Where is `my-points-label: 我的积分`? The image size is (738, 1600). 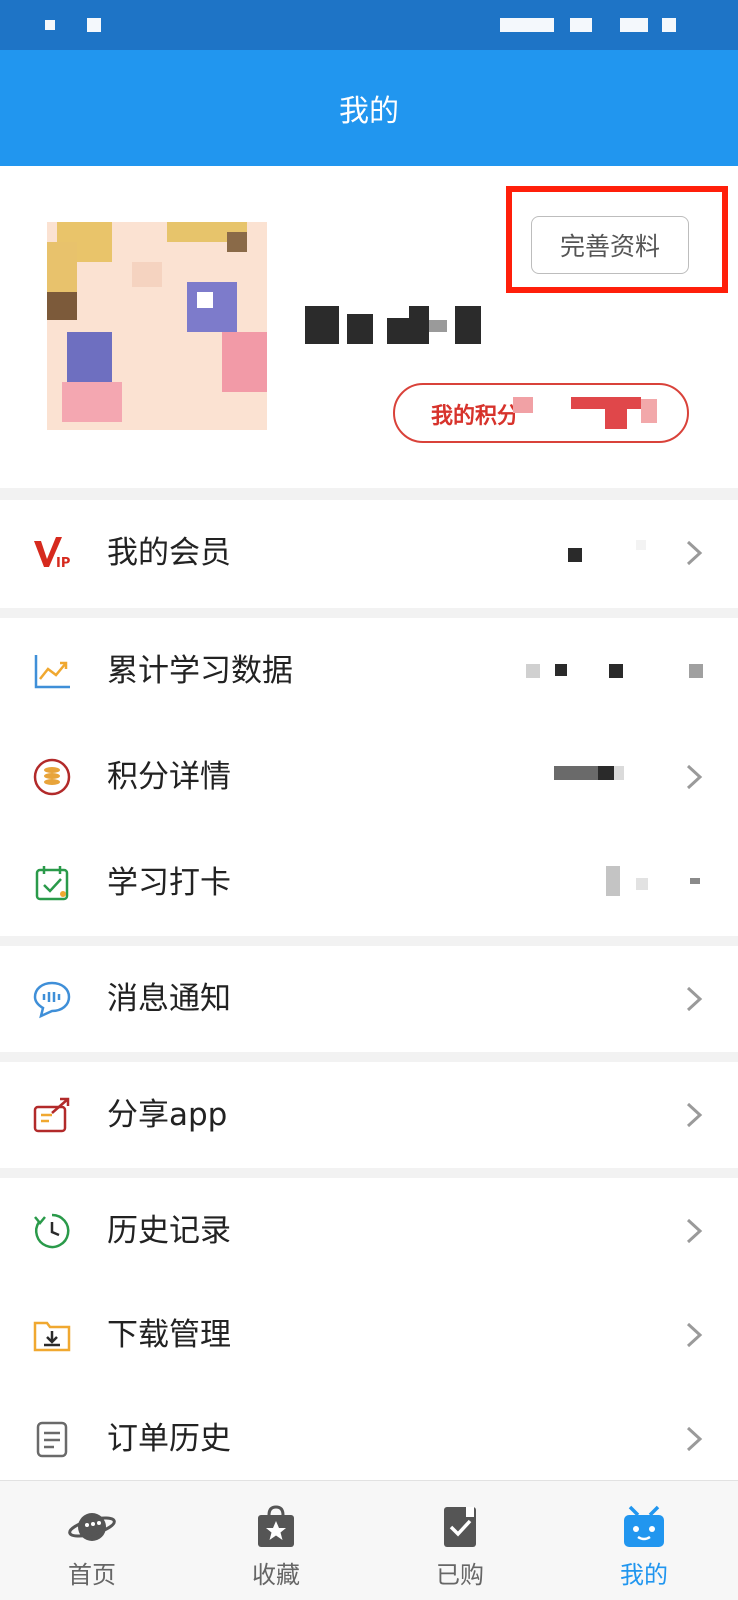
my-points-label: 我的积分 is located at coordinates (475, 416).